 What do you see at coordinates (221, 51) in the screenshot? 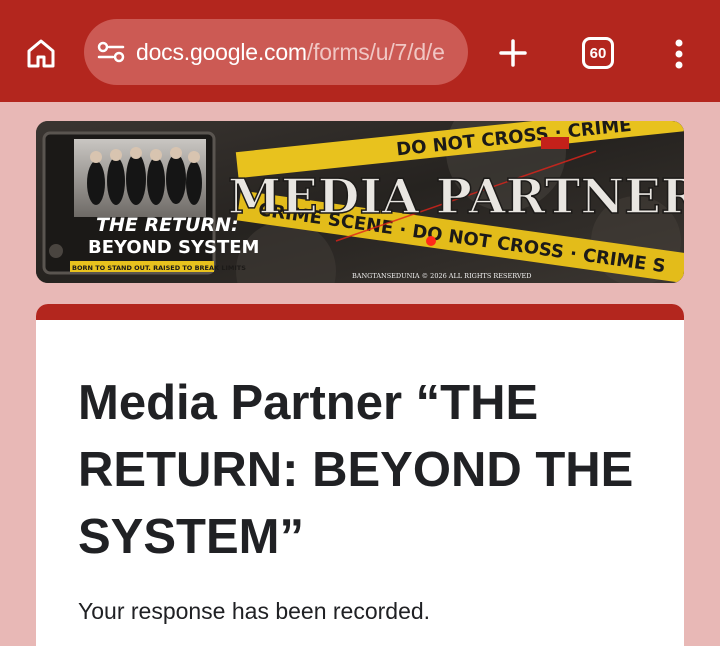
I see `url-host: docs.google.com` at bounding box center [221, 51].